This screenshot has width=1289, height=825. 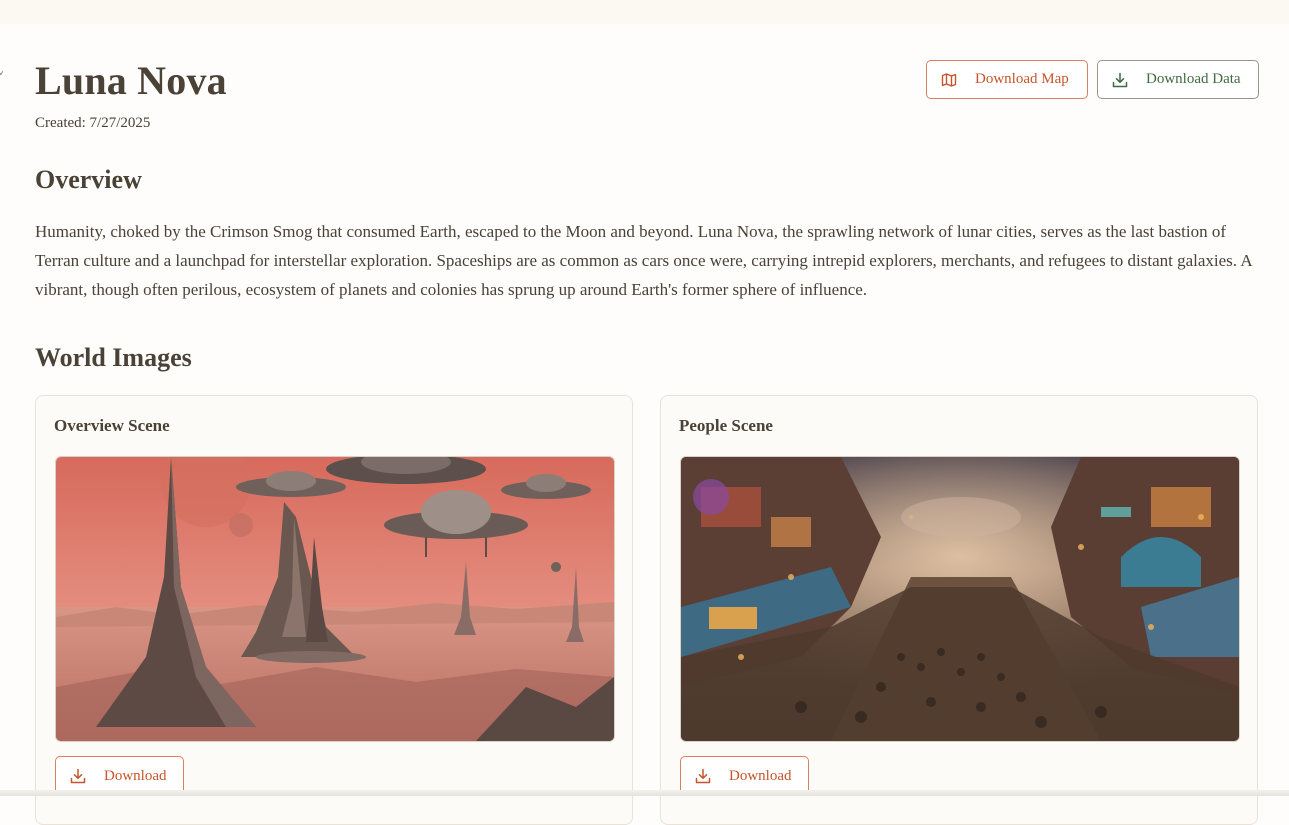 I want to click on header-actions: Download Map Download Data, so click(x=1092, y=79).